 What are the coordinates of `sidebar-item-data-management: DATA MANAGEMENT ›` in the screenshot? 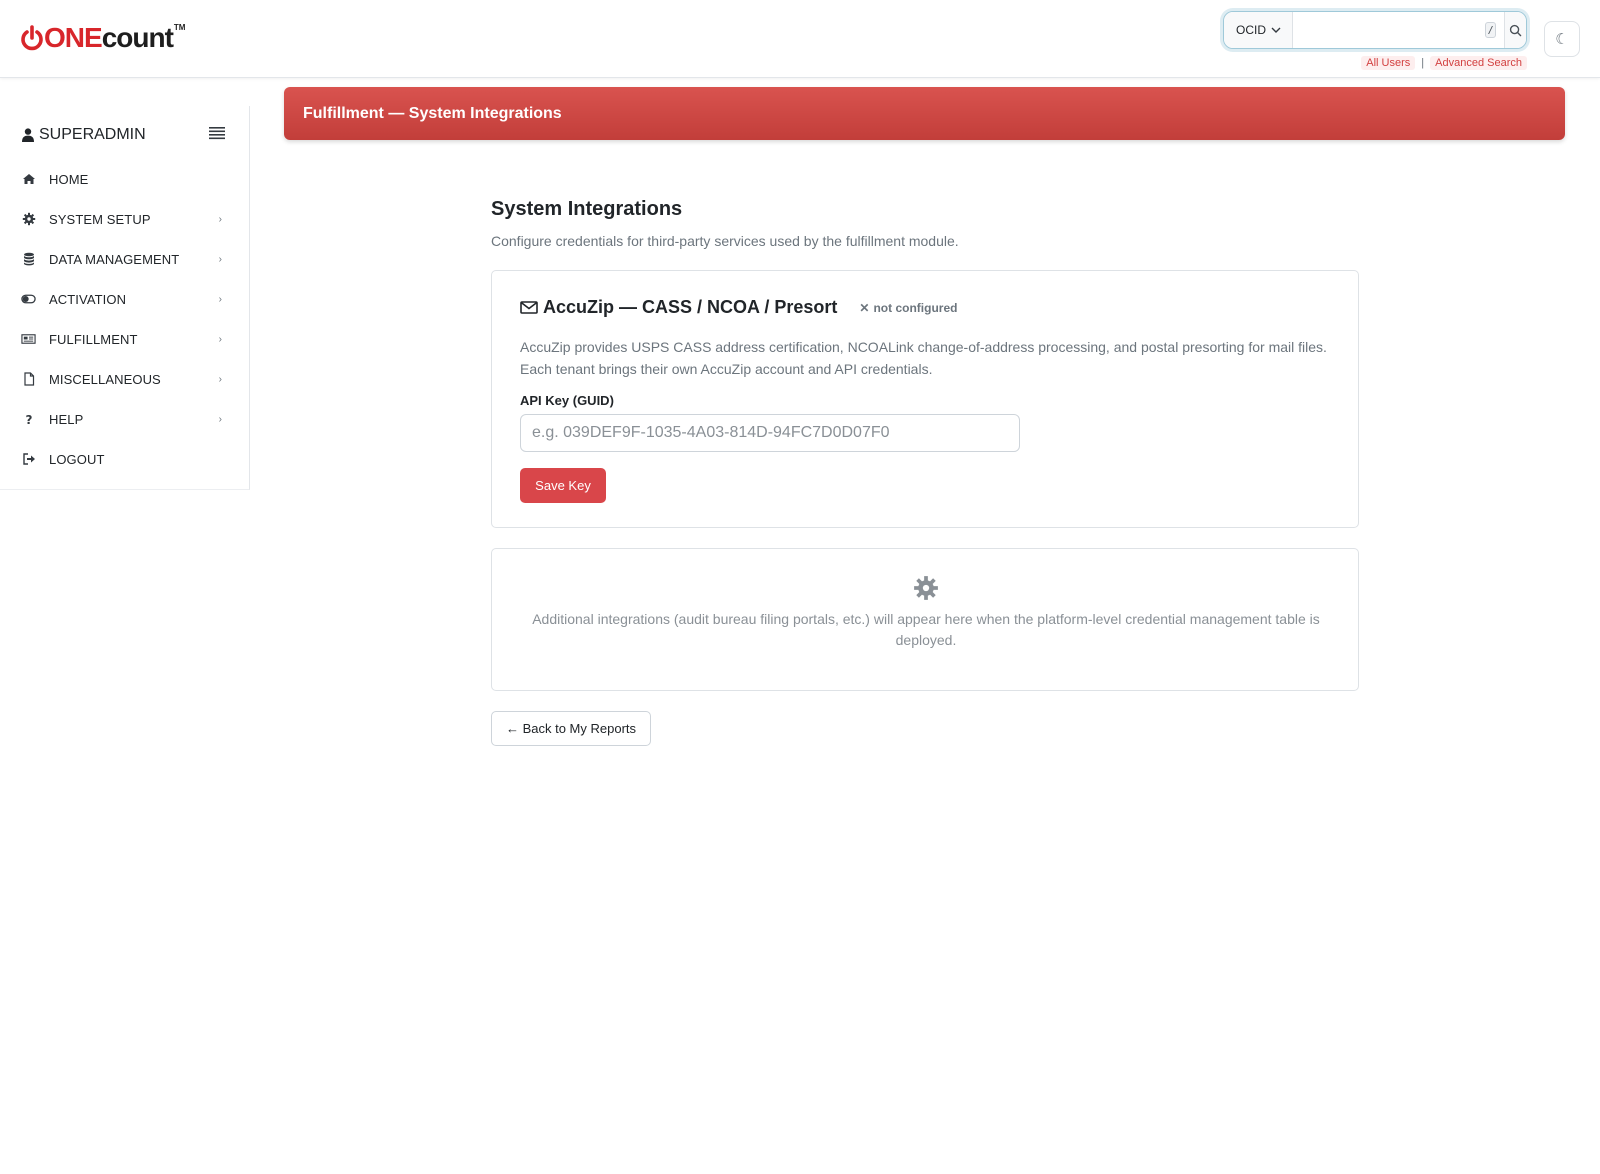 It's located at (124, 259).